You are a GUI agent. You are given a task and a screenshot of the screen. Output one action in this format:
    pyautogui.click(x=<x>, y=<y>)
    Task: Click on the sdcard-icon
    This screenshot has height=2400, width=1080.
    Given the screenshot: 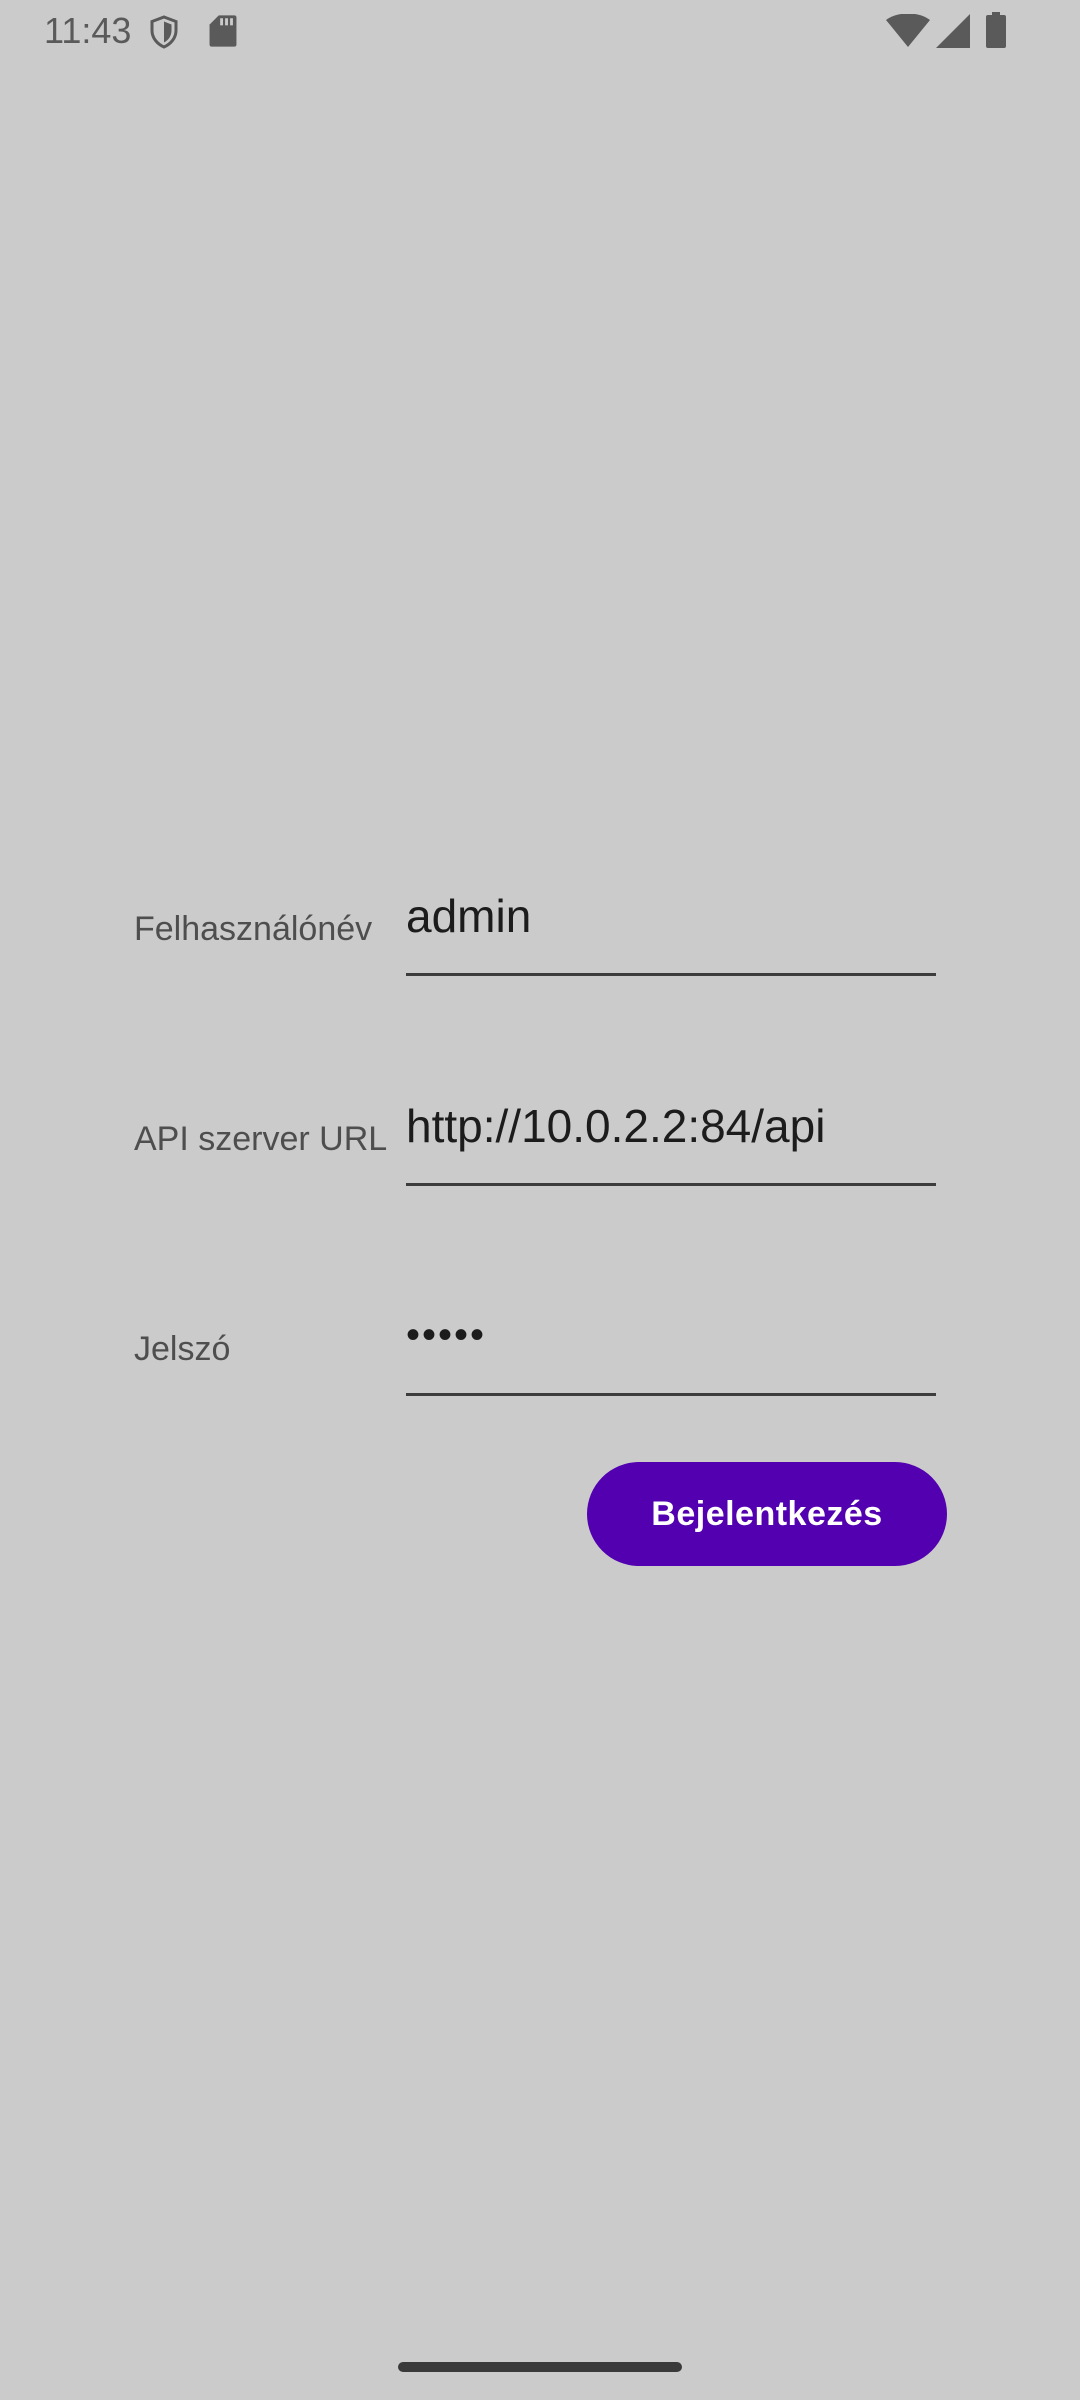 What is the action you would take?
    pyautogui.click(x=223, y=31)
    